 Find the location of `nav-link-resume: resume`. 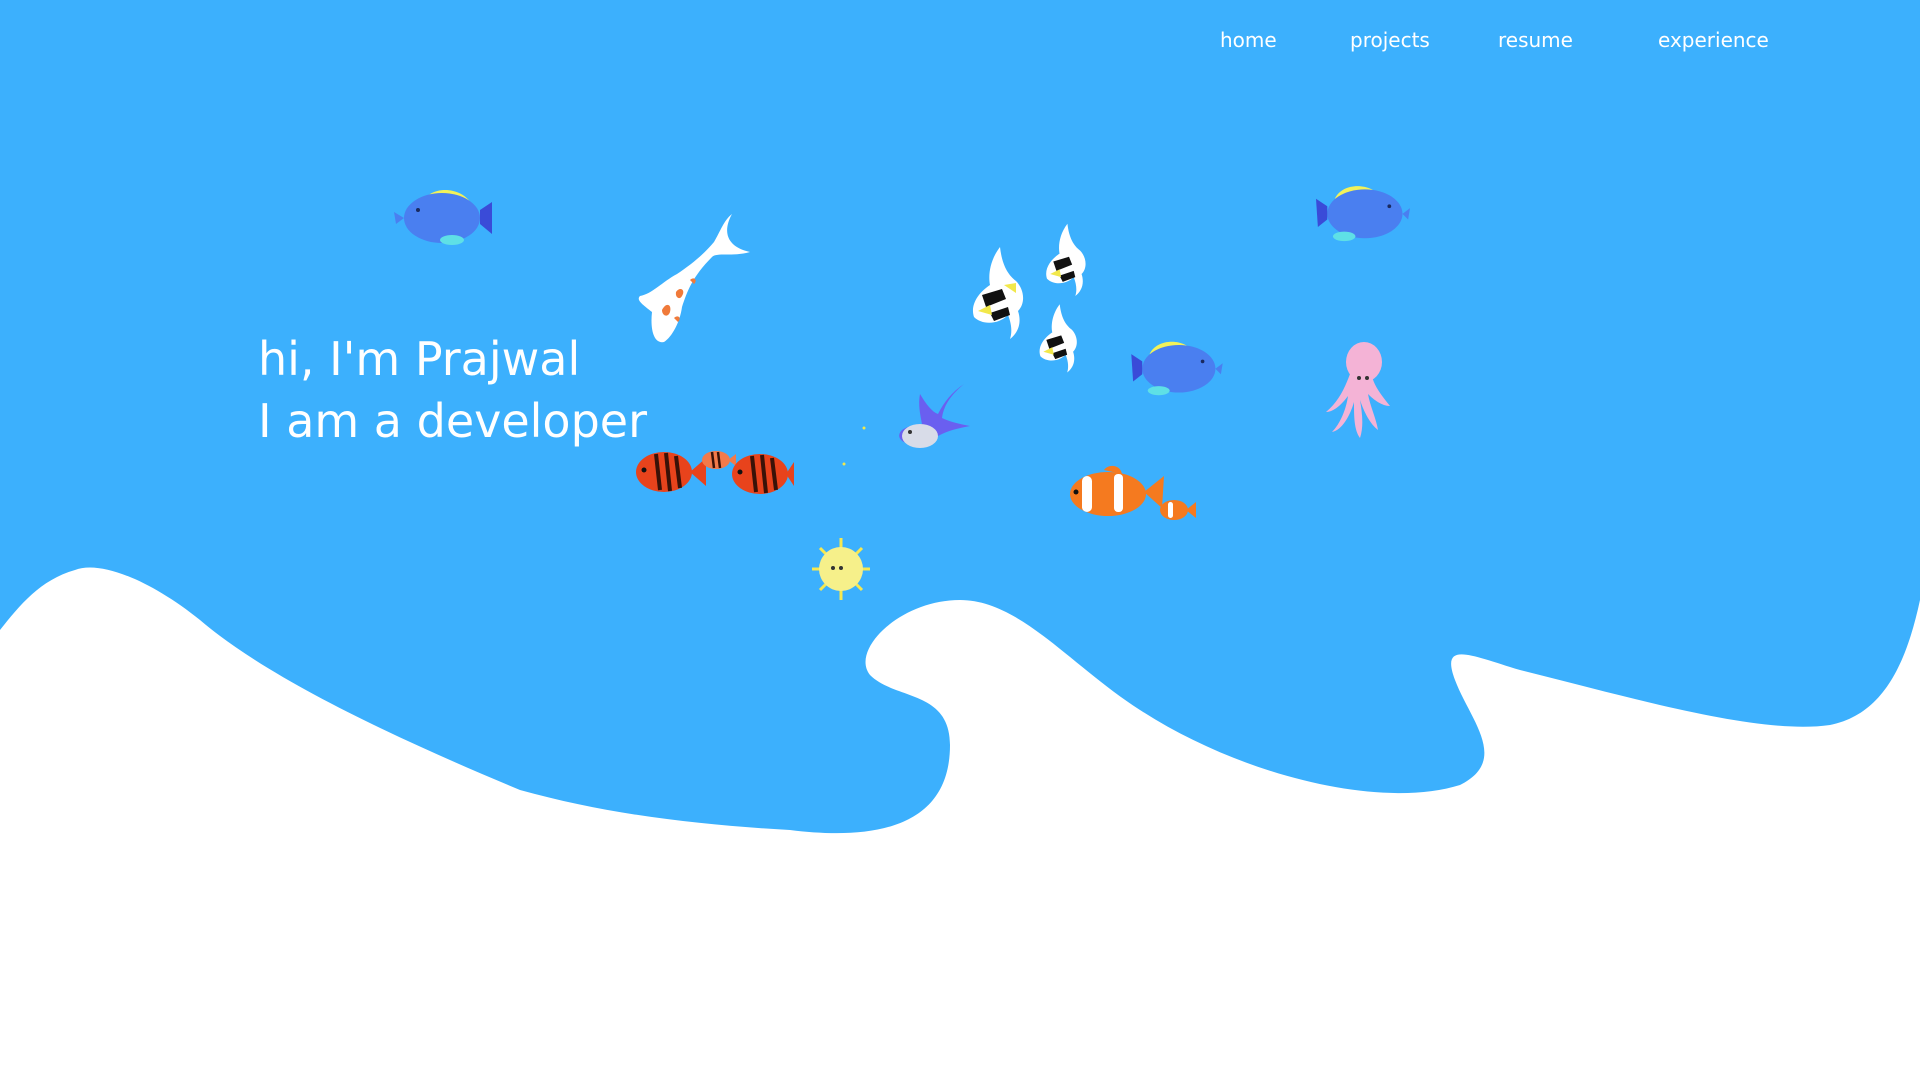

nav-link-resume: resume is located at coordinates (1535, 40).